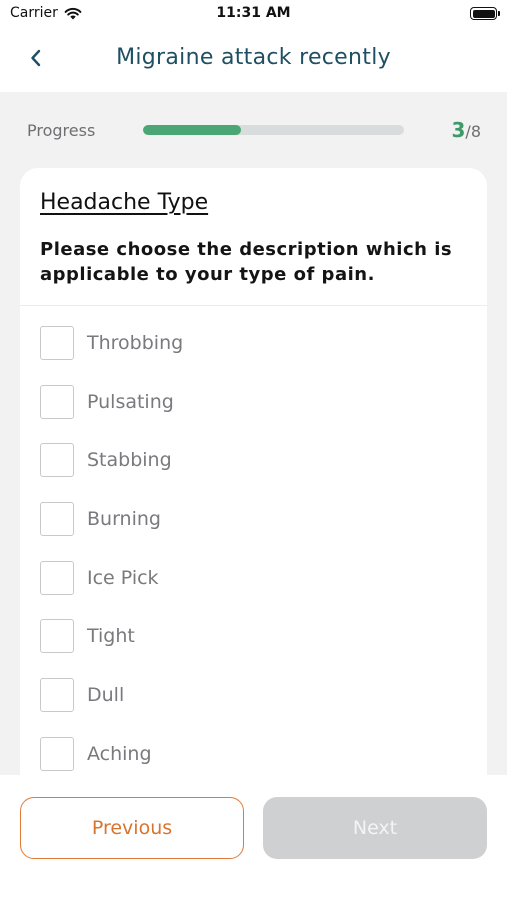 The height and width of the screenshot is (900, 507). I want to click on progress-count: 3/8, so click(467, 130).